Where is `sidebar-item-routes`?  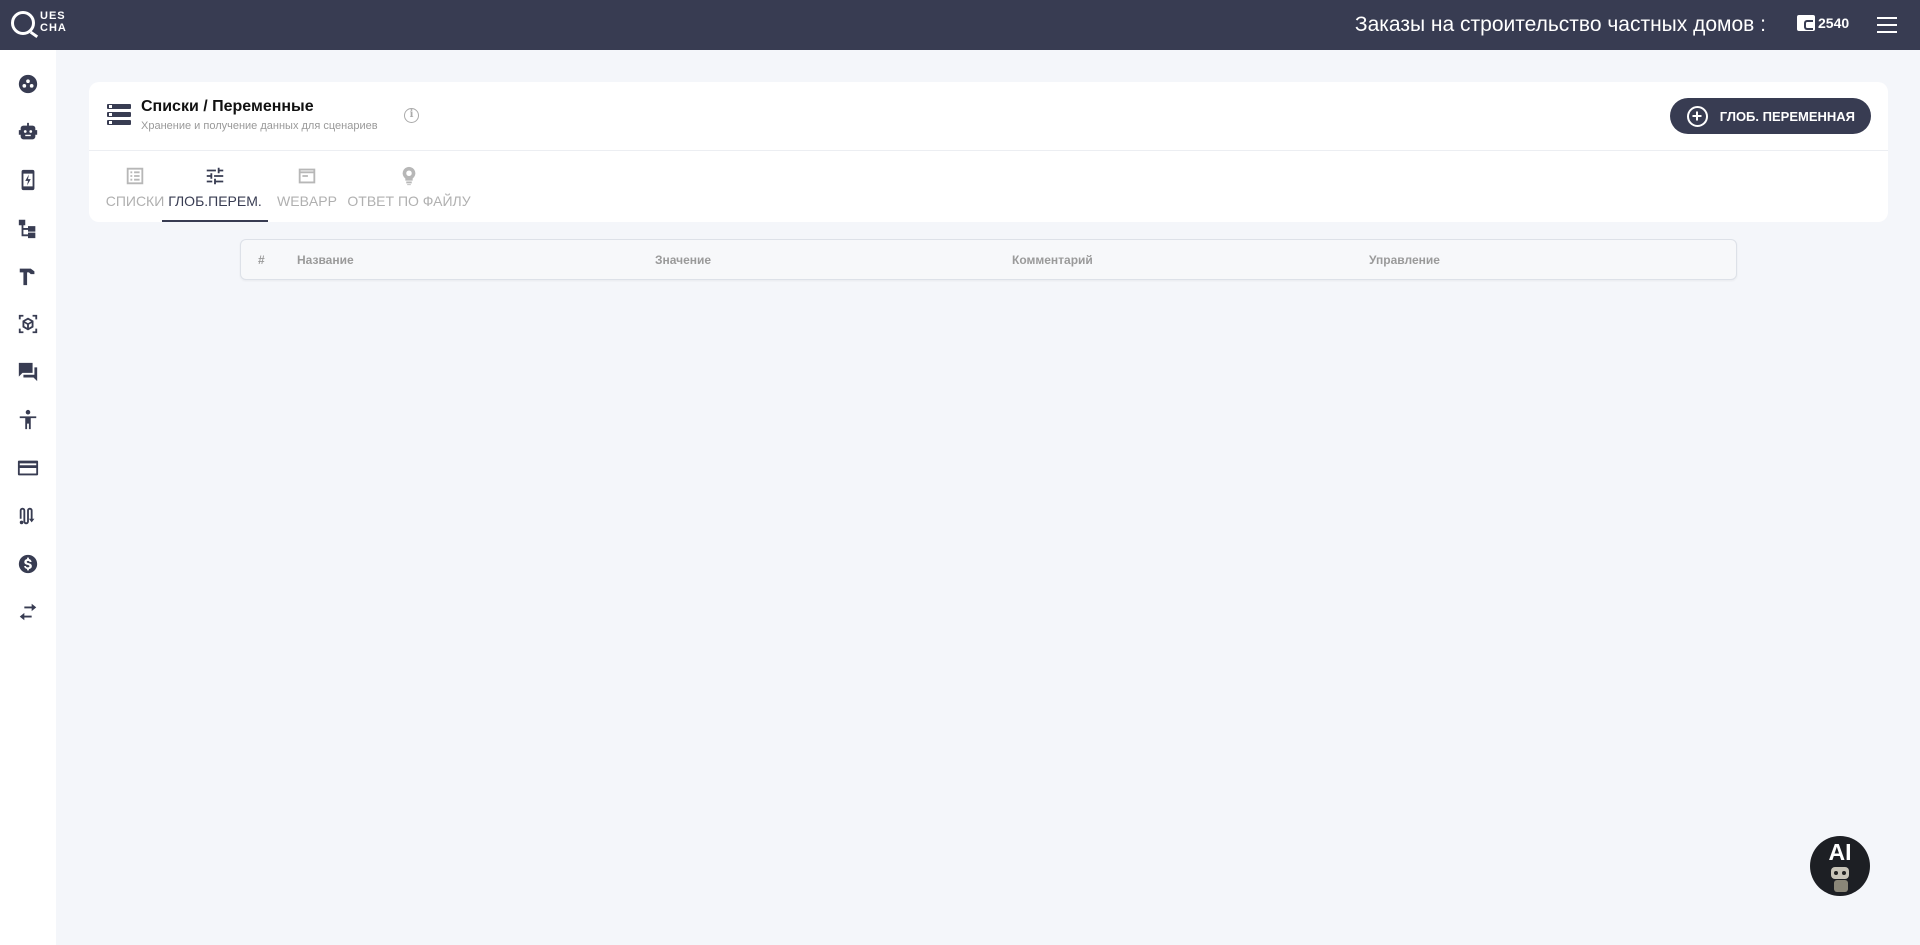 sidebar-item-routes is located at coordinates (28, 516).